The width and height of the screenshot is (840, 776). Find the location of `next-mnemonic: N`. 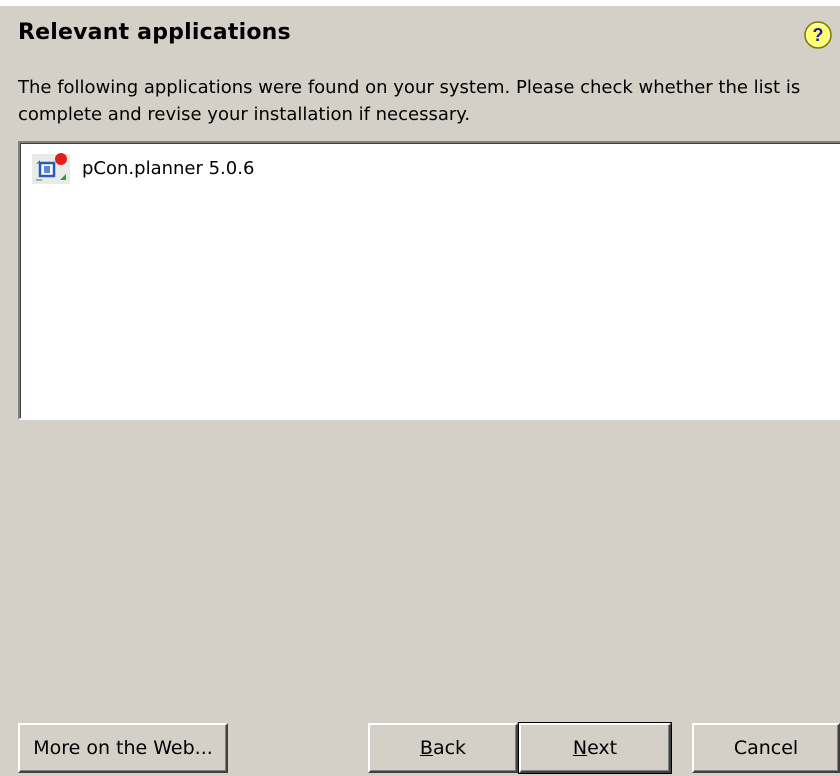

next-mnemonic: N is located at coordinates (580, 748).